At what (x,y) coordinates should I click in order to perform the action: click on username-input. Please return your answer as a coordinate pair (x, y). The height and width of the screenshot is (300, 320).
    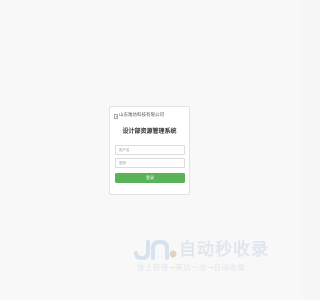
    Looking at the image, I should click on (150, 150).